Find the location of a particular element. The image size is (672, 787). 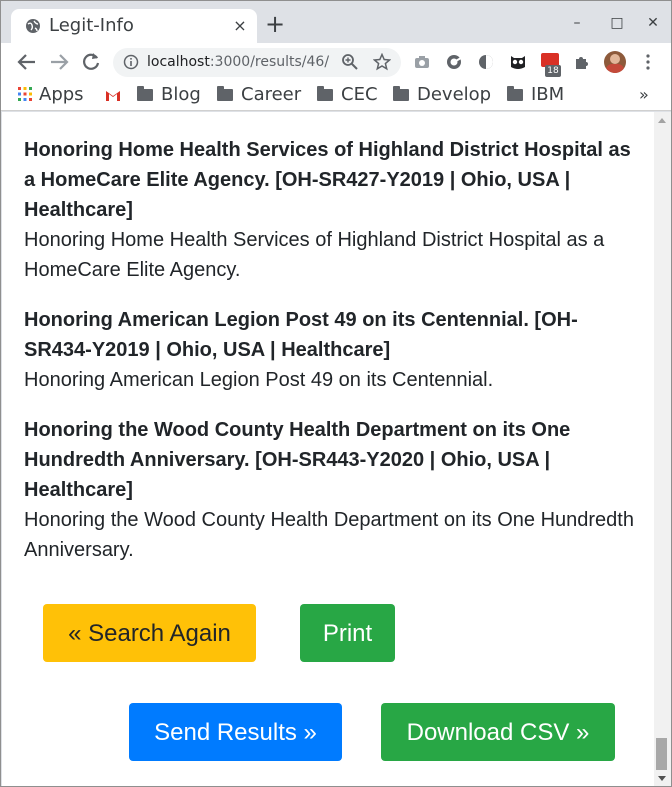

apps-grid-icon is located at coordinates (25, 94).